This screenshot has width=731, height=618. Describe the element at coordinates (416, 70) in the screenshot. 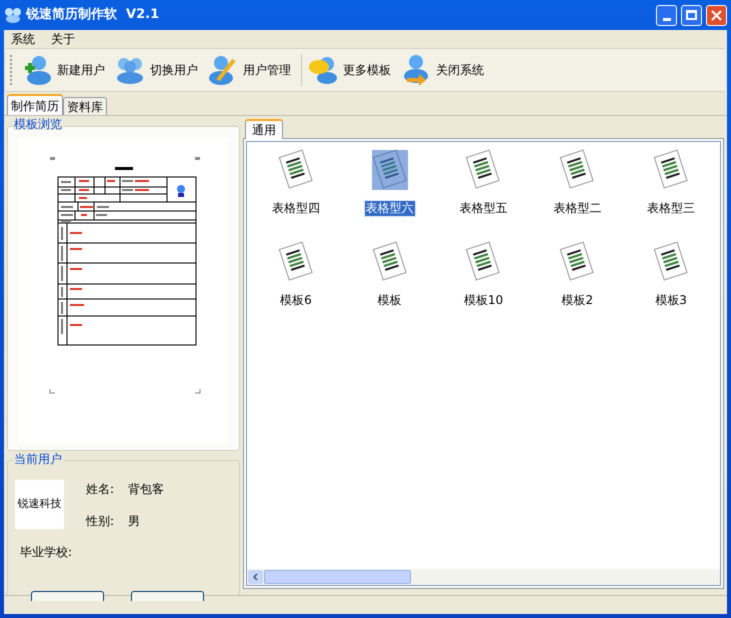

I see `person-arrow-icon` at that location.